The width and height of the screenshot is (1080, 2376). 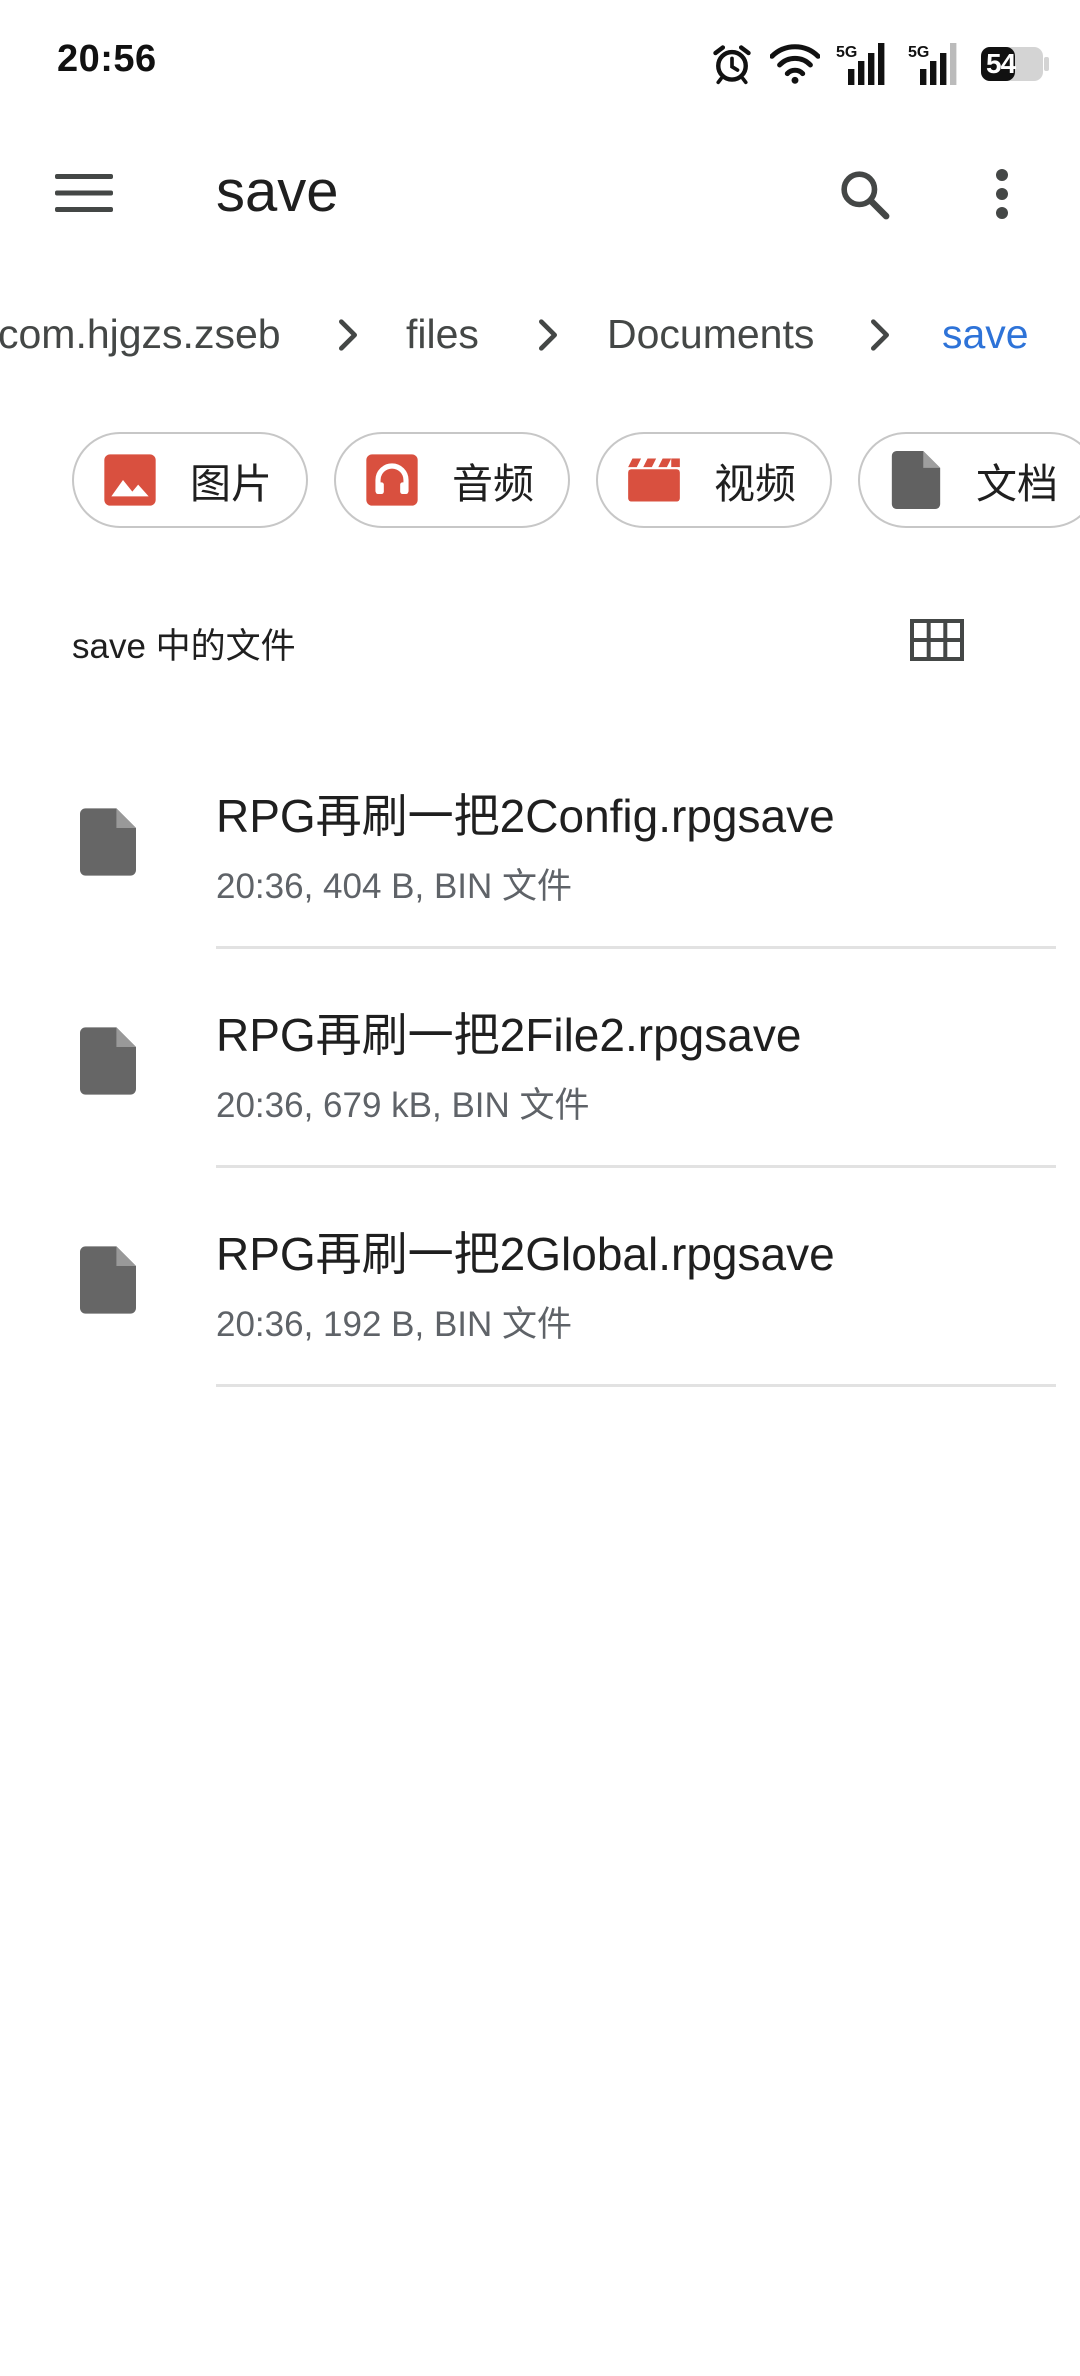 I want to click on chip-images: 图片, so click(x=190, y=480).